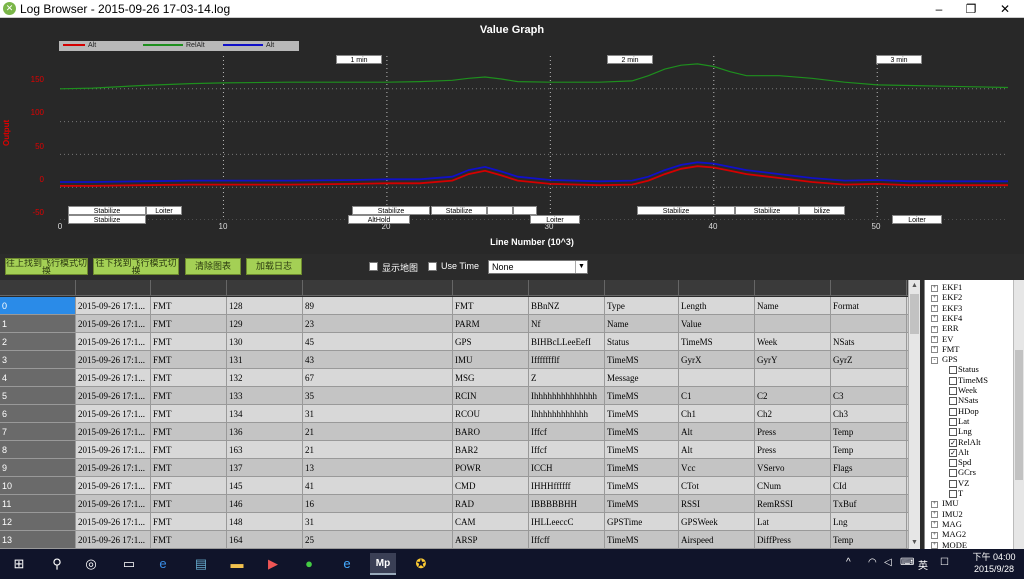 This screenshot has height=579, width=1024. I want to click on tree-field: Lat, so click(959, 421).